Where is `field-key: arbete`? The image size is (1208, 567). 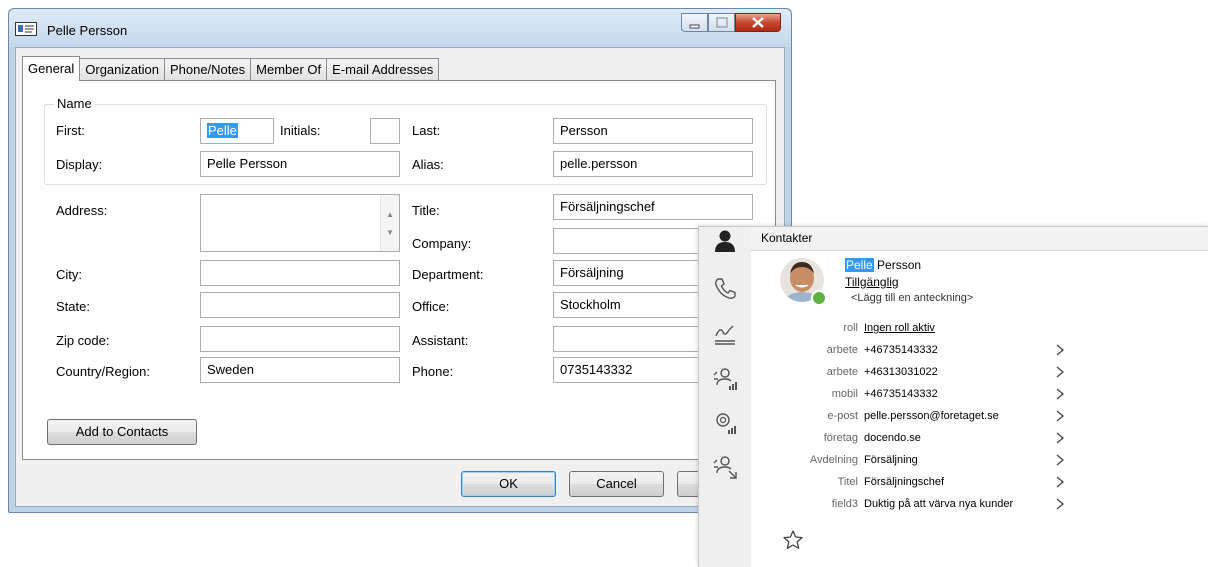
field-key: arbete is located at coordinates (842, 350).